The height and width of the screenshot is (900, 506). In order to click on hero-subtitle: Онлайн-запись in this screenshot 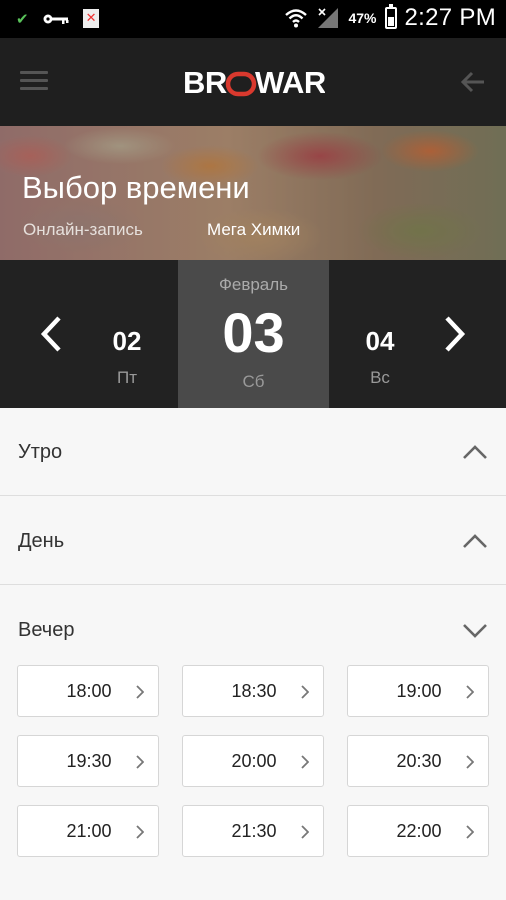, I will do `click(83, 229)`.